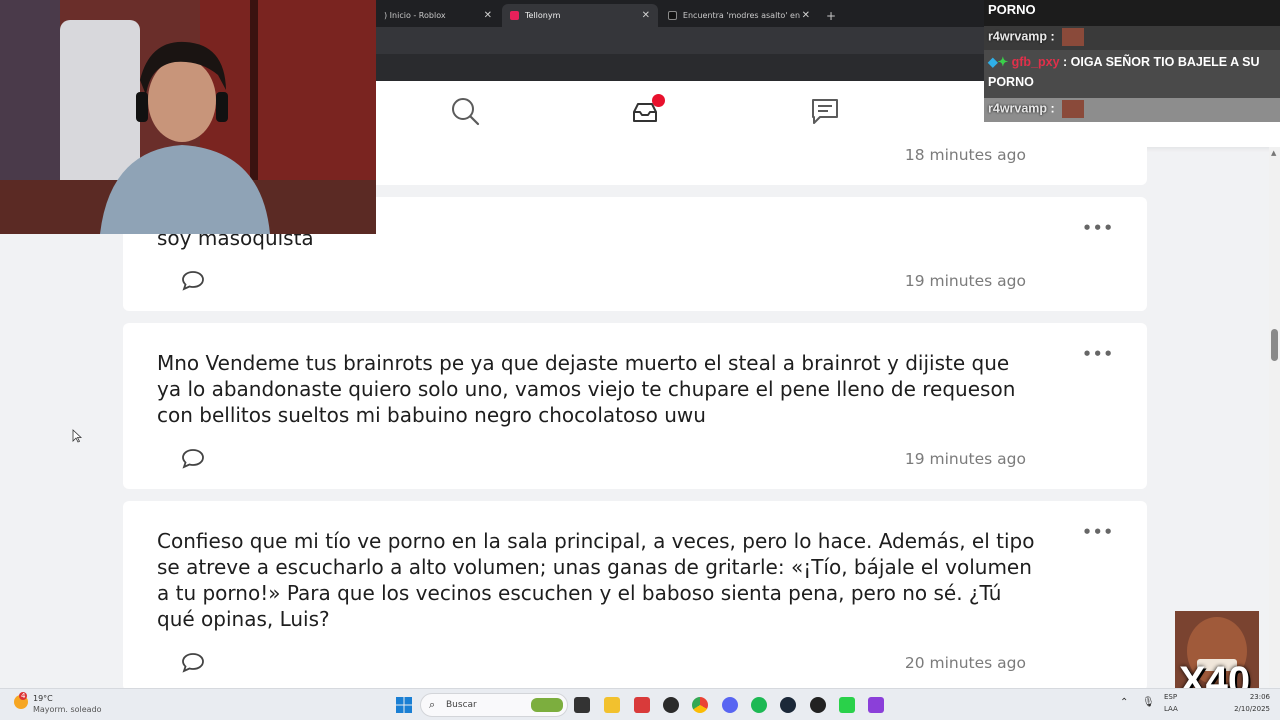 Image resolution: width=1280 pixels, height=720 pixels. Describe the element at coordinates (658, 100) in the screenshot. I see `notification-badge` at that location.